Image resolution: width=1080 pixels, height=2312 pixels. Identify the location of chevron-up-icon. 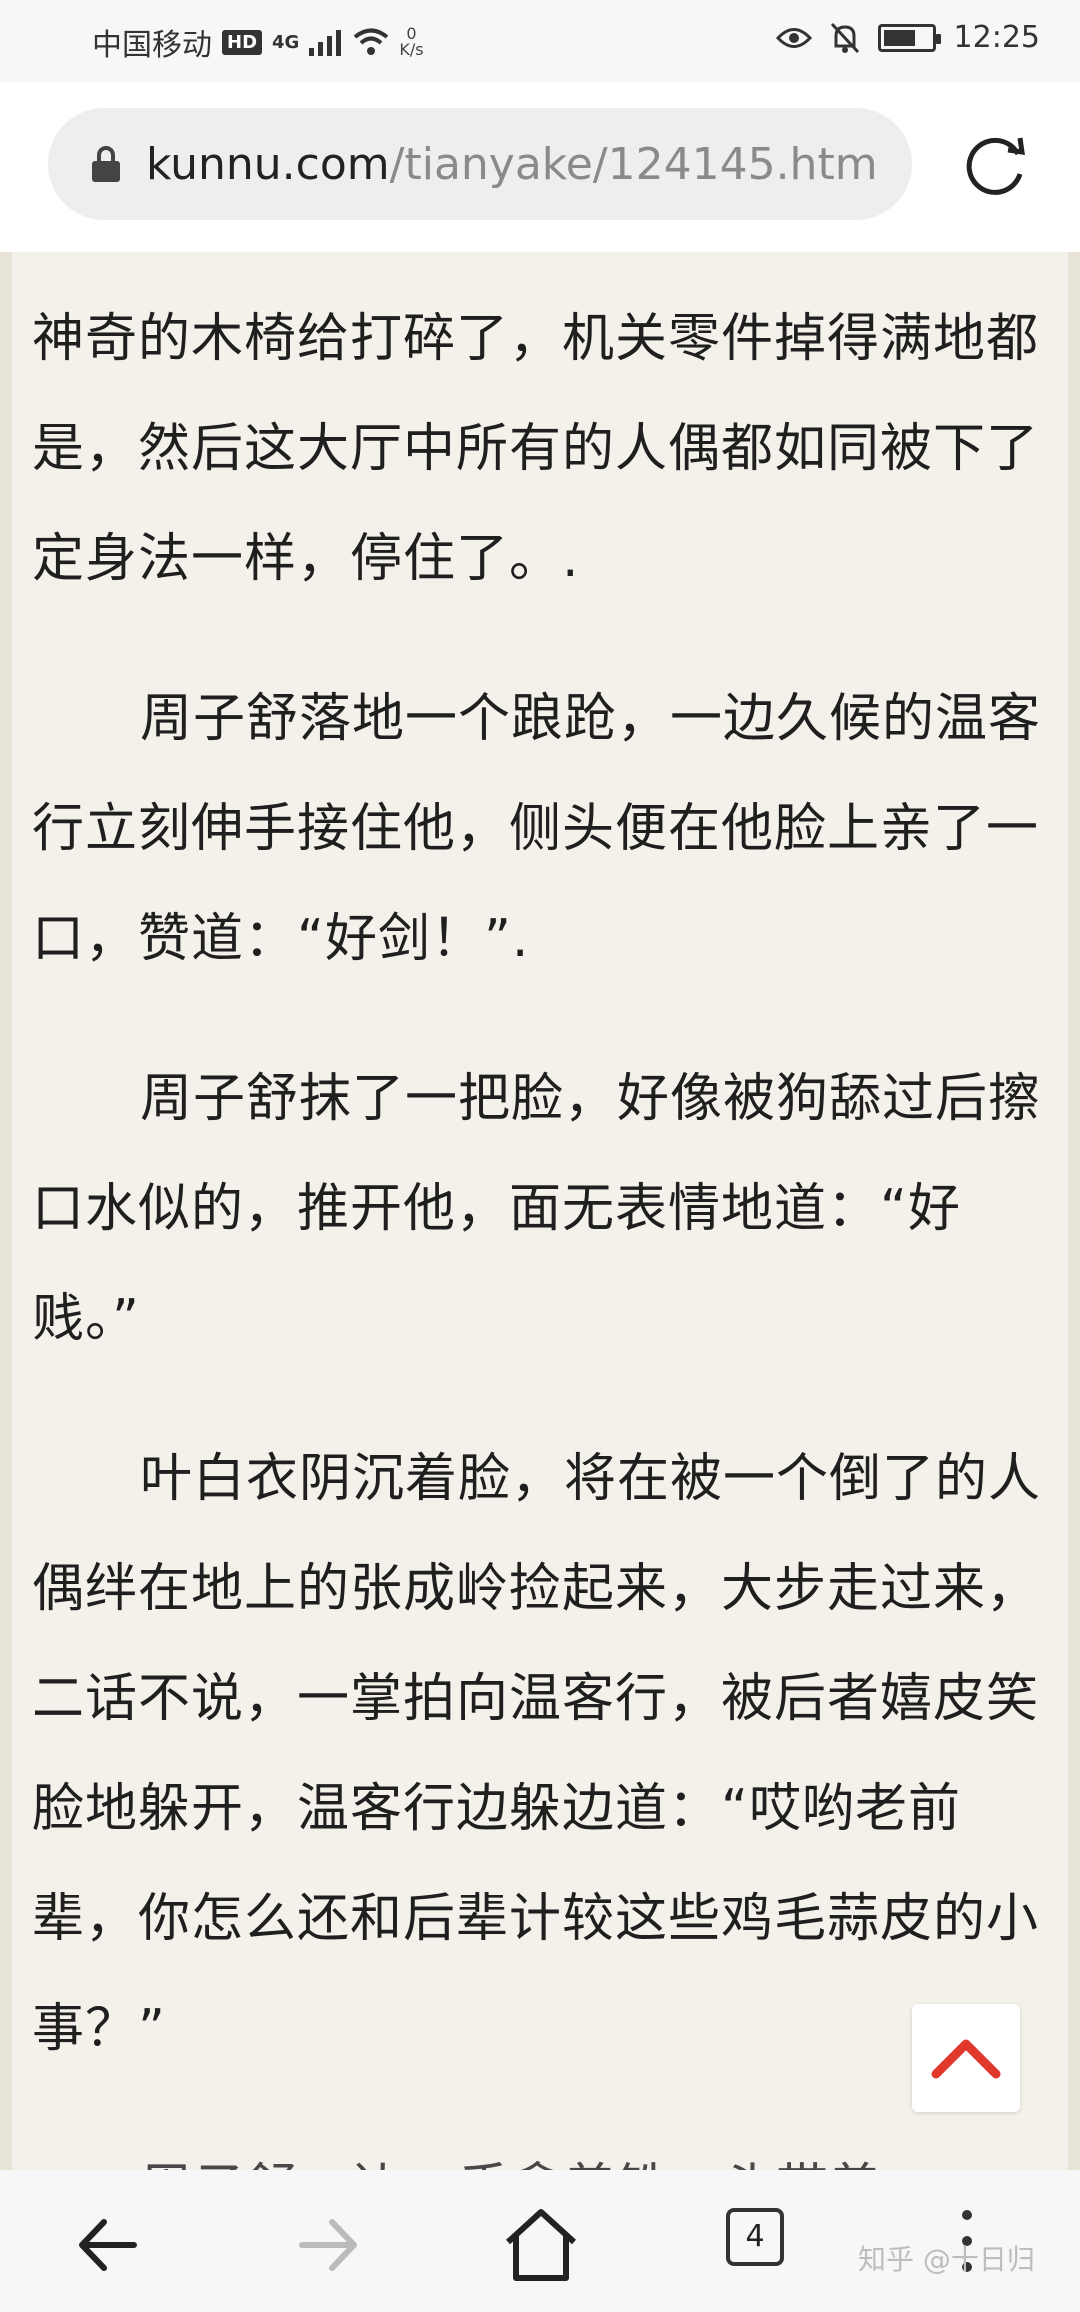
(966, 2059).